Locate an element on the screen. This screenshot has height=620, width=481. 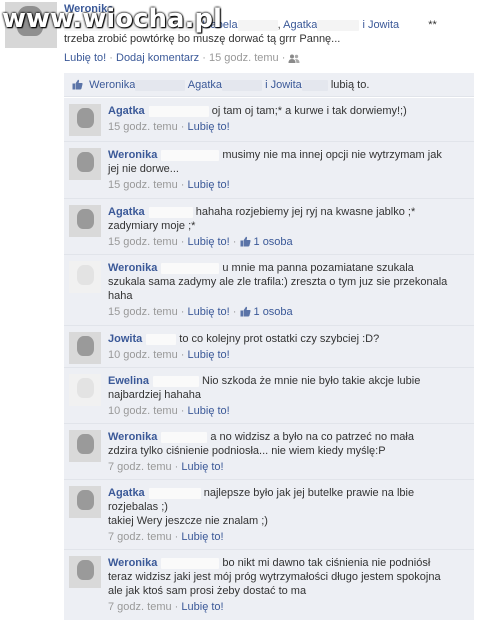
likes-summary: Weronika Agatka i Jowita lubią to. is located at coordinates (269, 85).